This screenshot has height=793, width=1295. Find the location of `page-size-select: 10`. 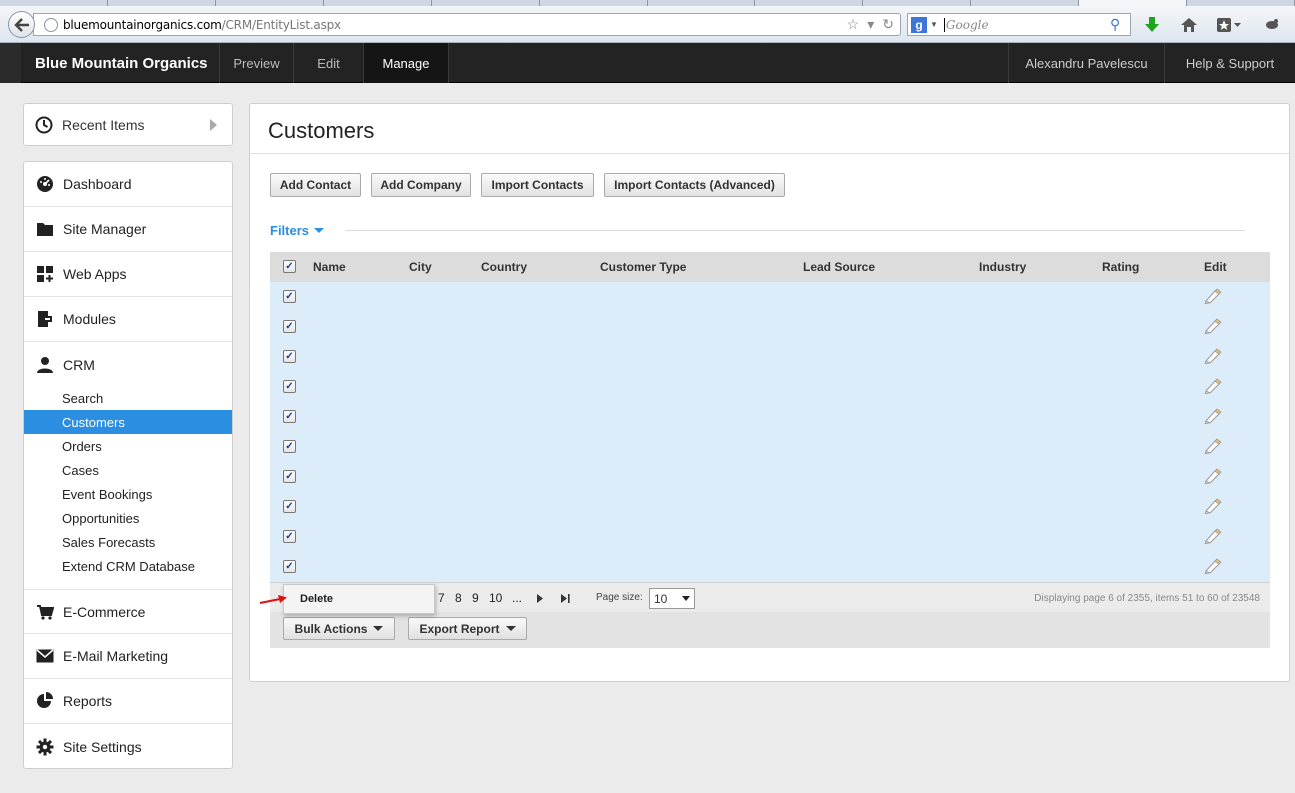

page-size-select: 10 is located at coordinates (672, 598).